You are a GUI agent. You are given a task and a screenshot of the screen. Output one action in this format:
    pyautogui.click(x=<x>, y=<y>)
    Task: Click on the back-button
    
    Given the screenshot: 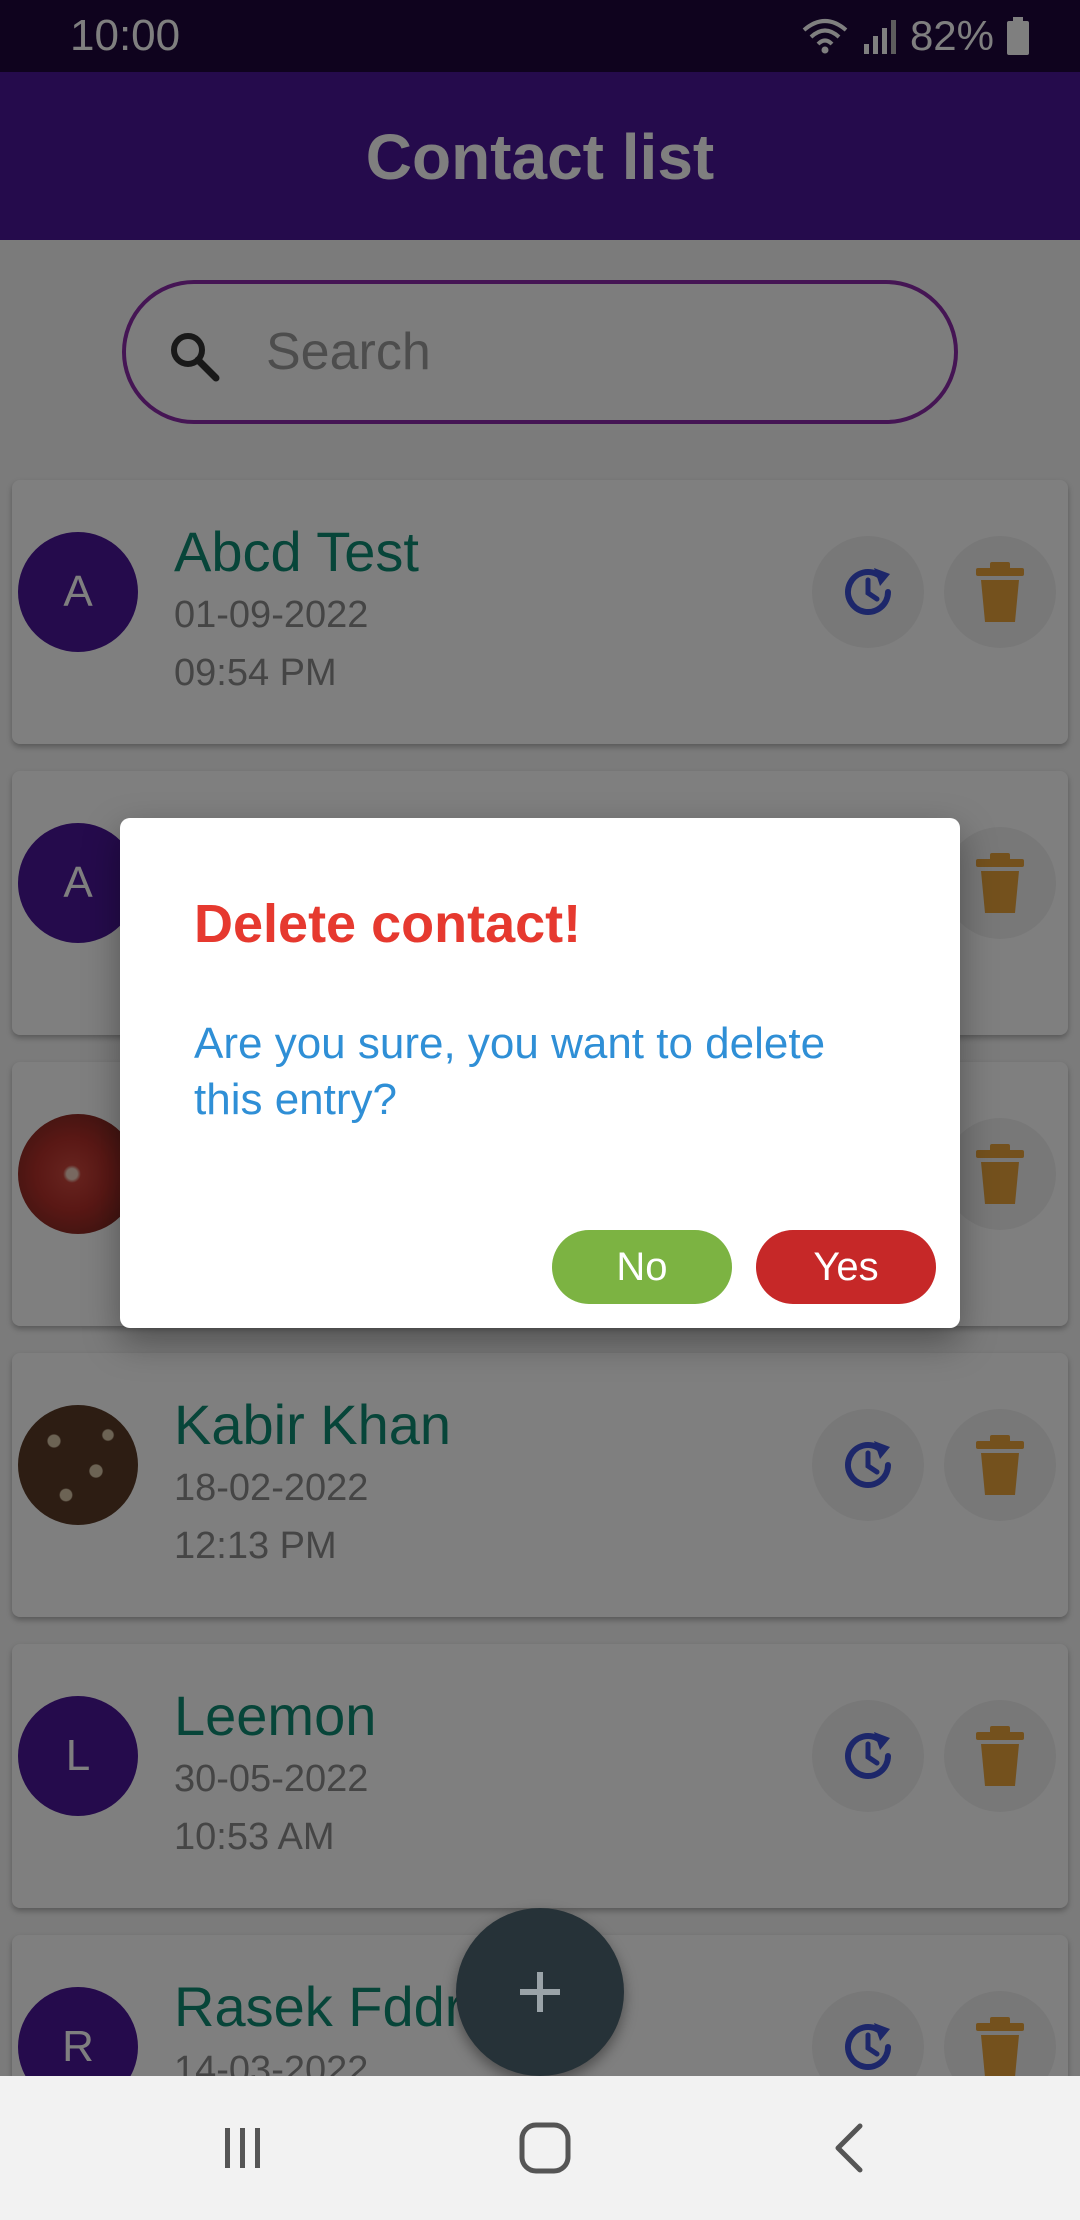 What is the action you would take?
    pyautogui.click(x=848, y=2148)
    